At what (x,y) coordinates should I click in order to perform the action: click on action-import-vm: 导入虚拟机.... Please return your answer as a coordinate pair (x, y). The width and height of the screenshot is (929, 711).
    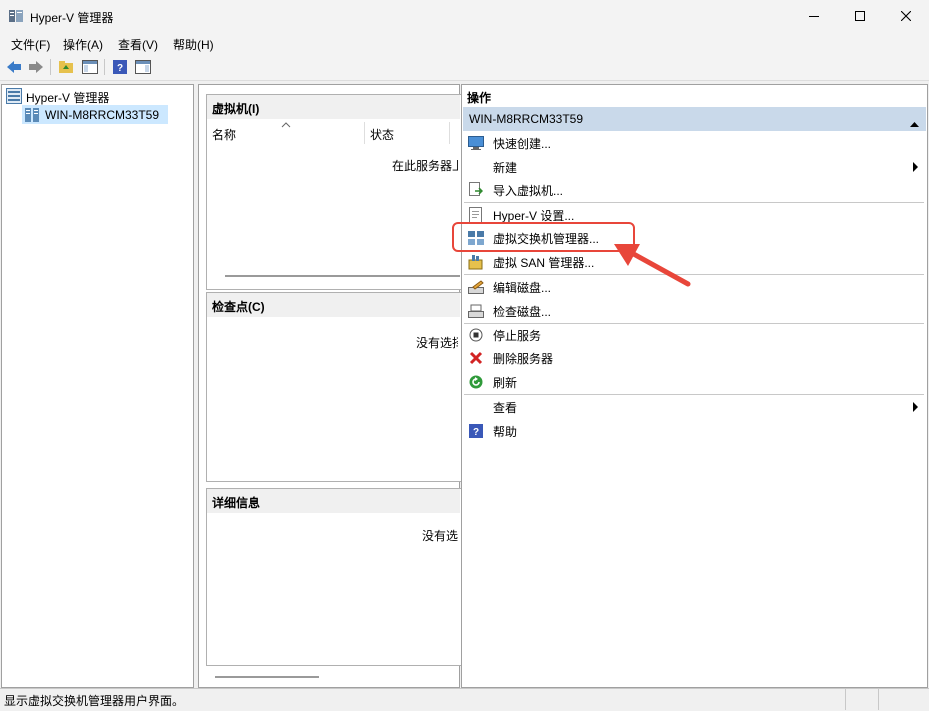
    Looking at the image, I should click on (694, 190).